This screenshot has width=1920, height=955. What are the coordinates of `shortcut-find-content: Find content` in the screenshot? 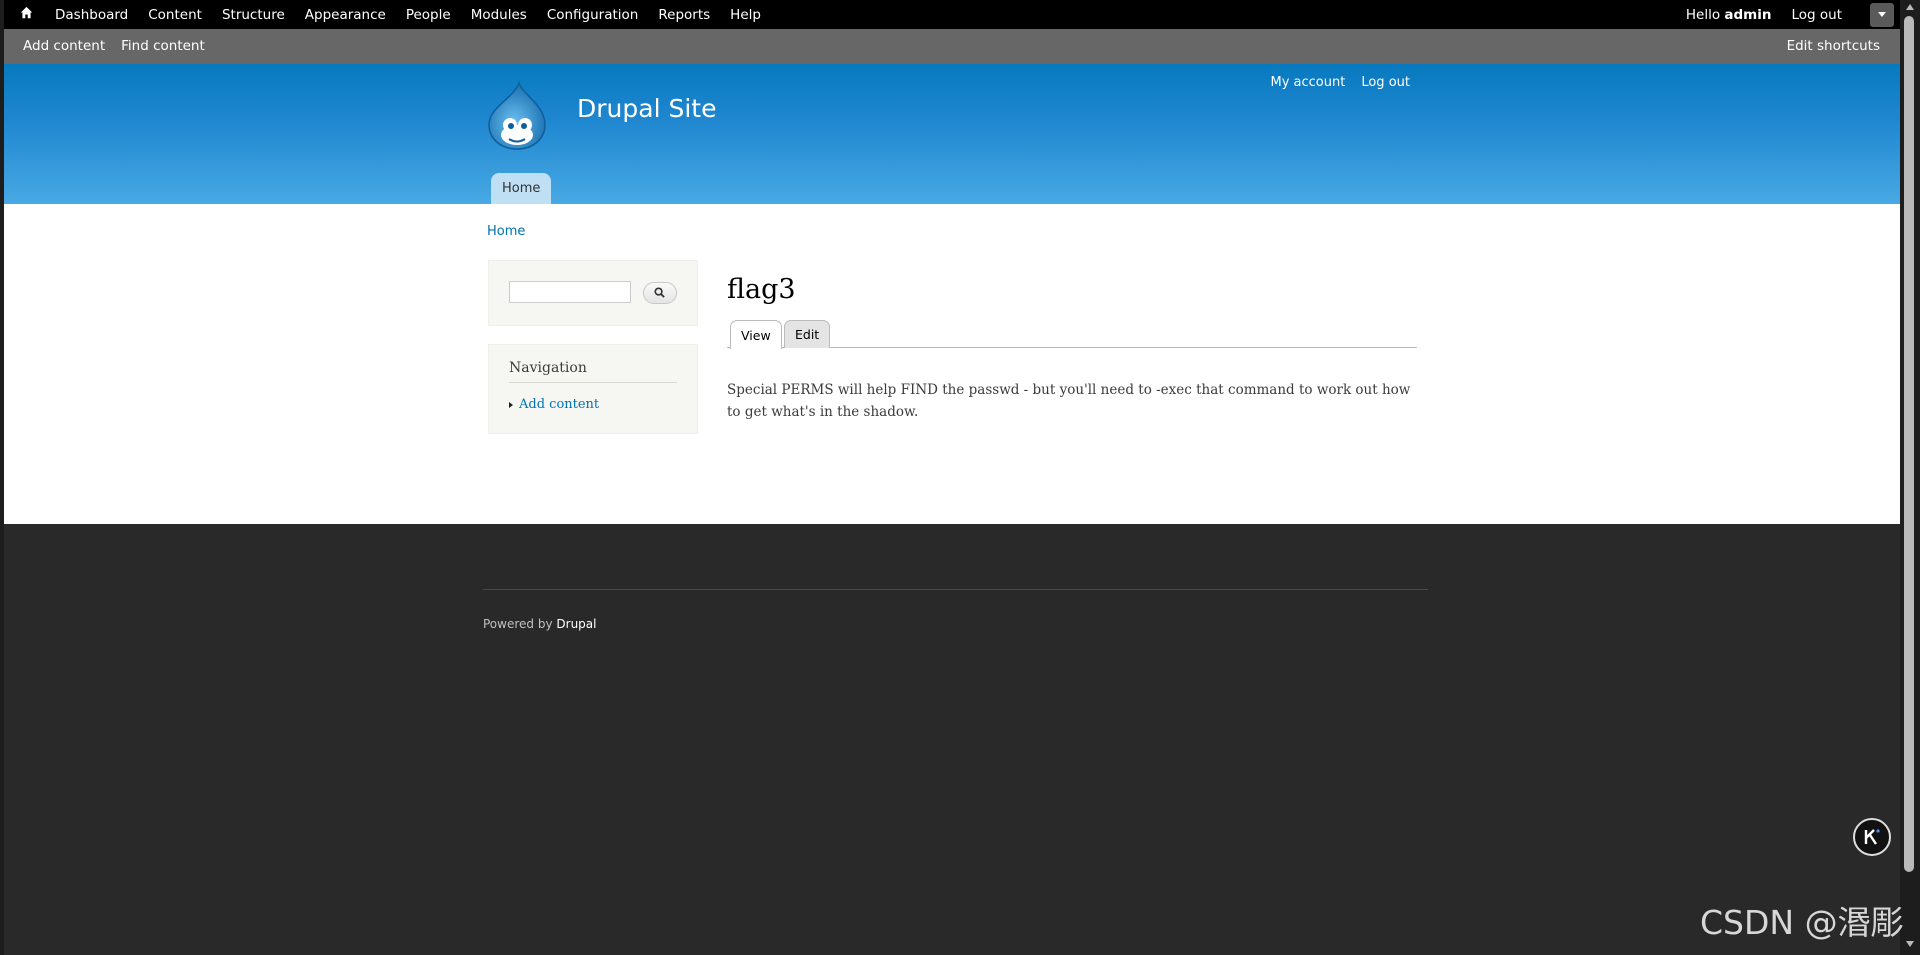 It's located at (163, 46).